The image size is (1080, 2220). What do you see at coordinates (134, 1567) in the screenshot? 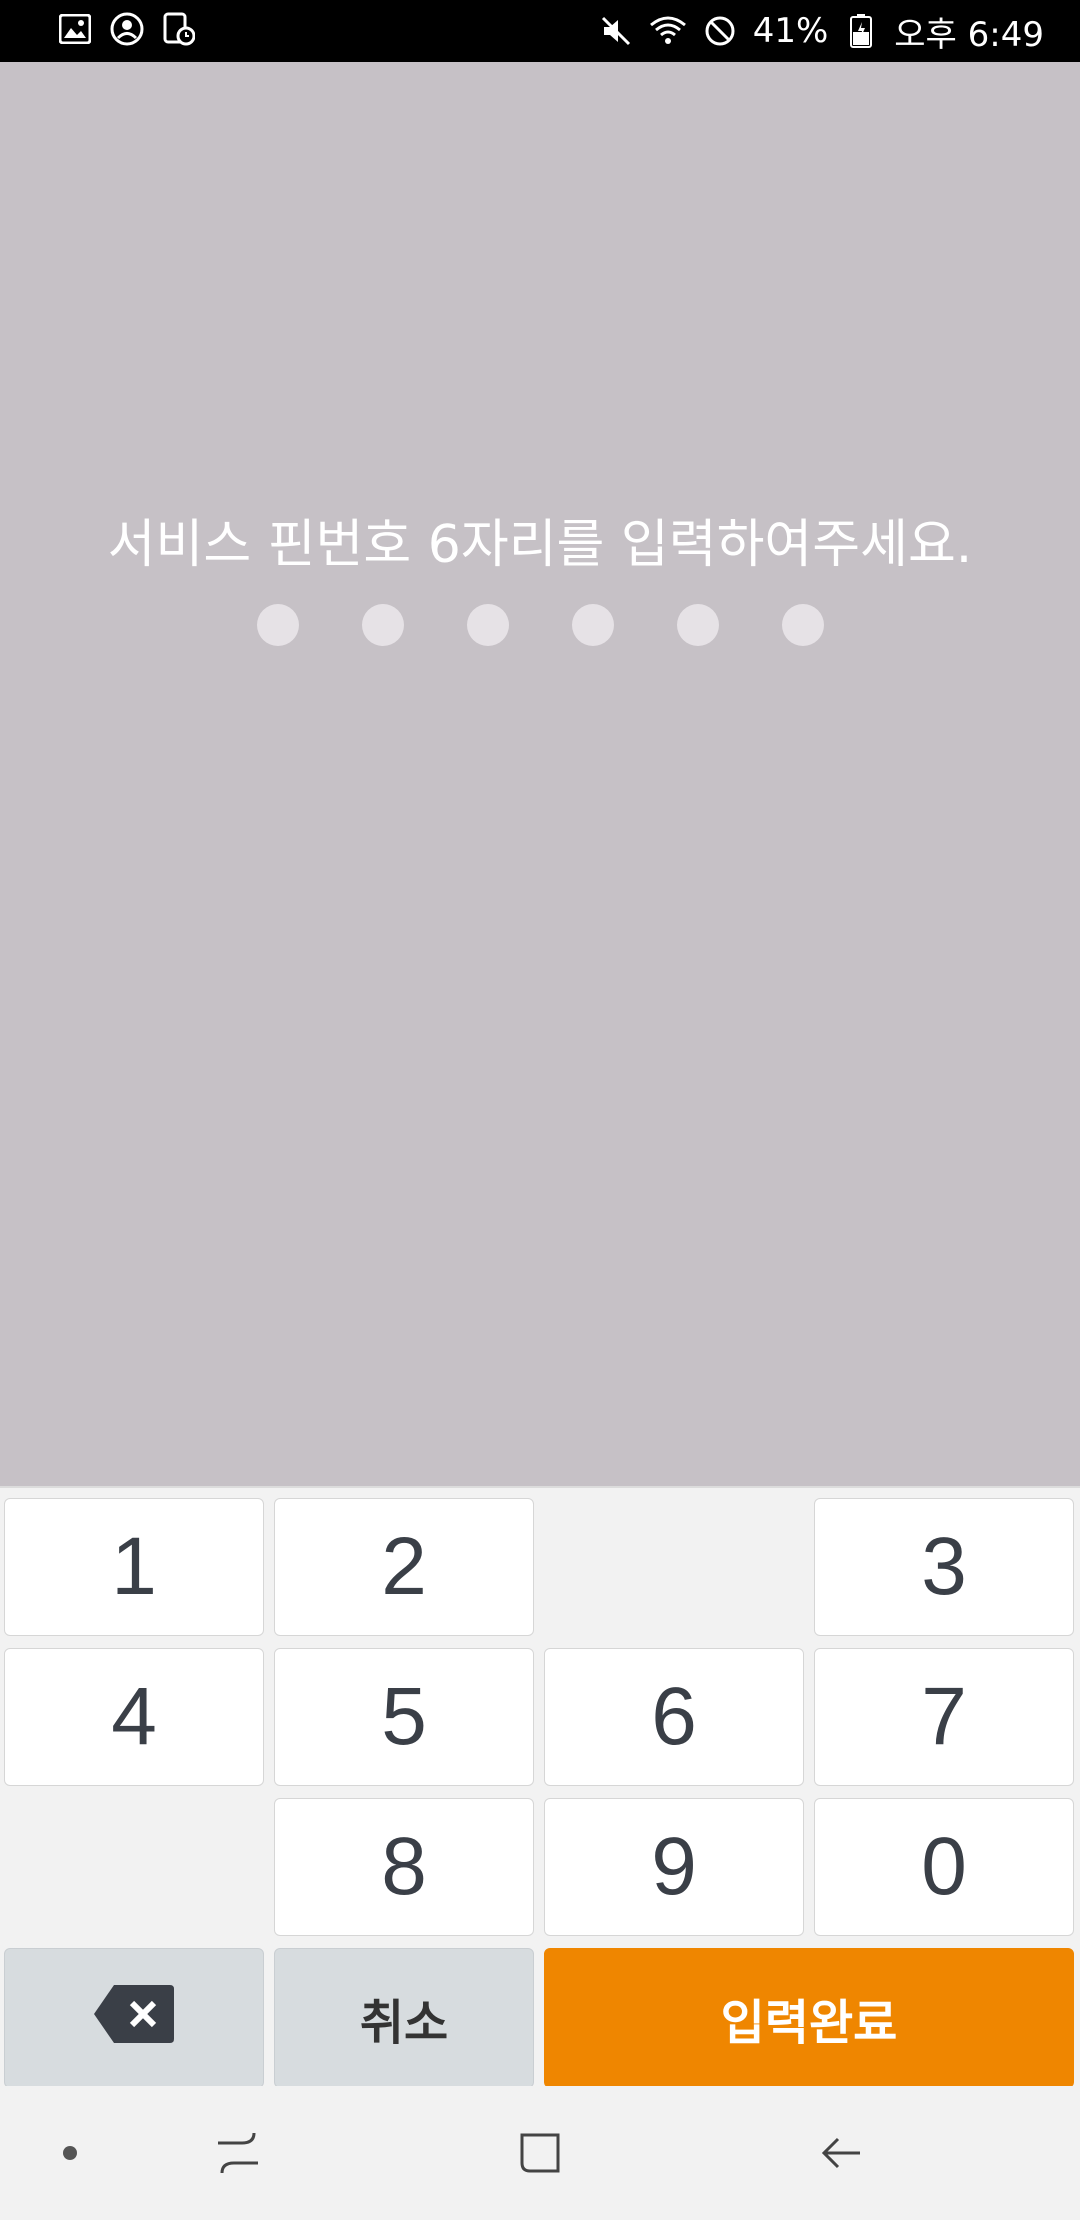
I see `key-1: 1` at bounding box center [134, 1567].